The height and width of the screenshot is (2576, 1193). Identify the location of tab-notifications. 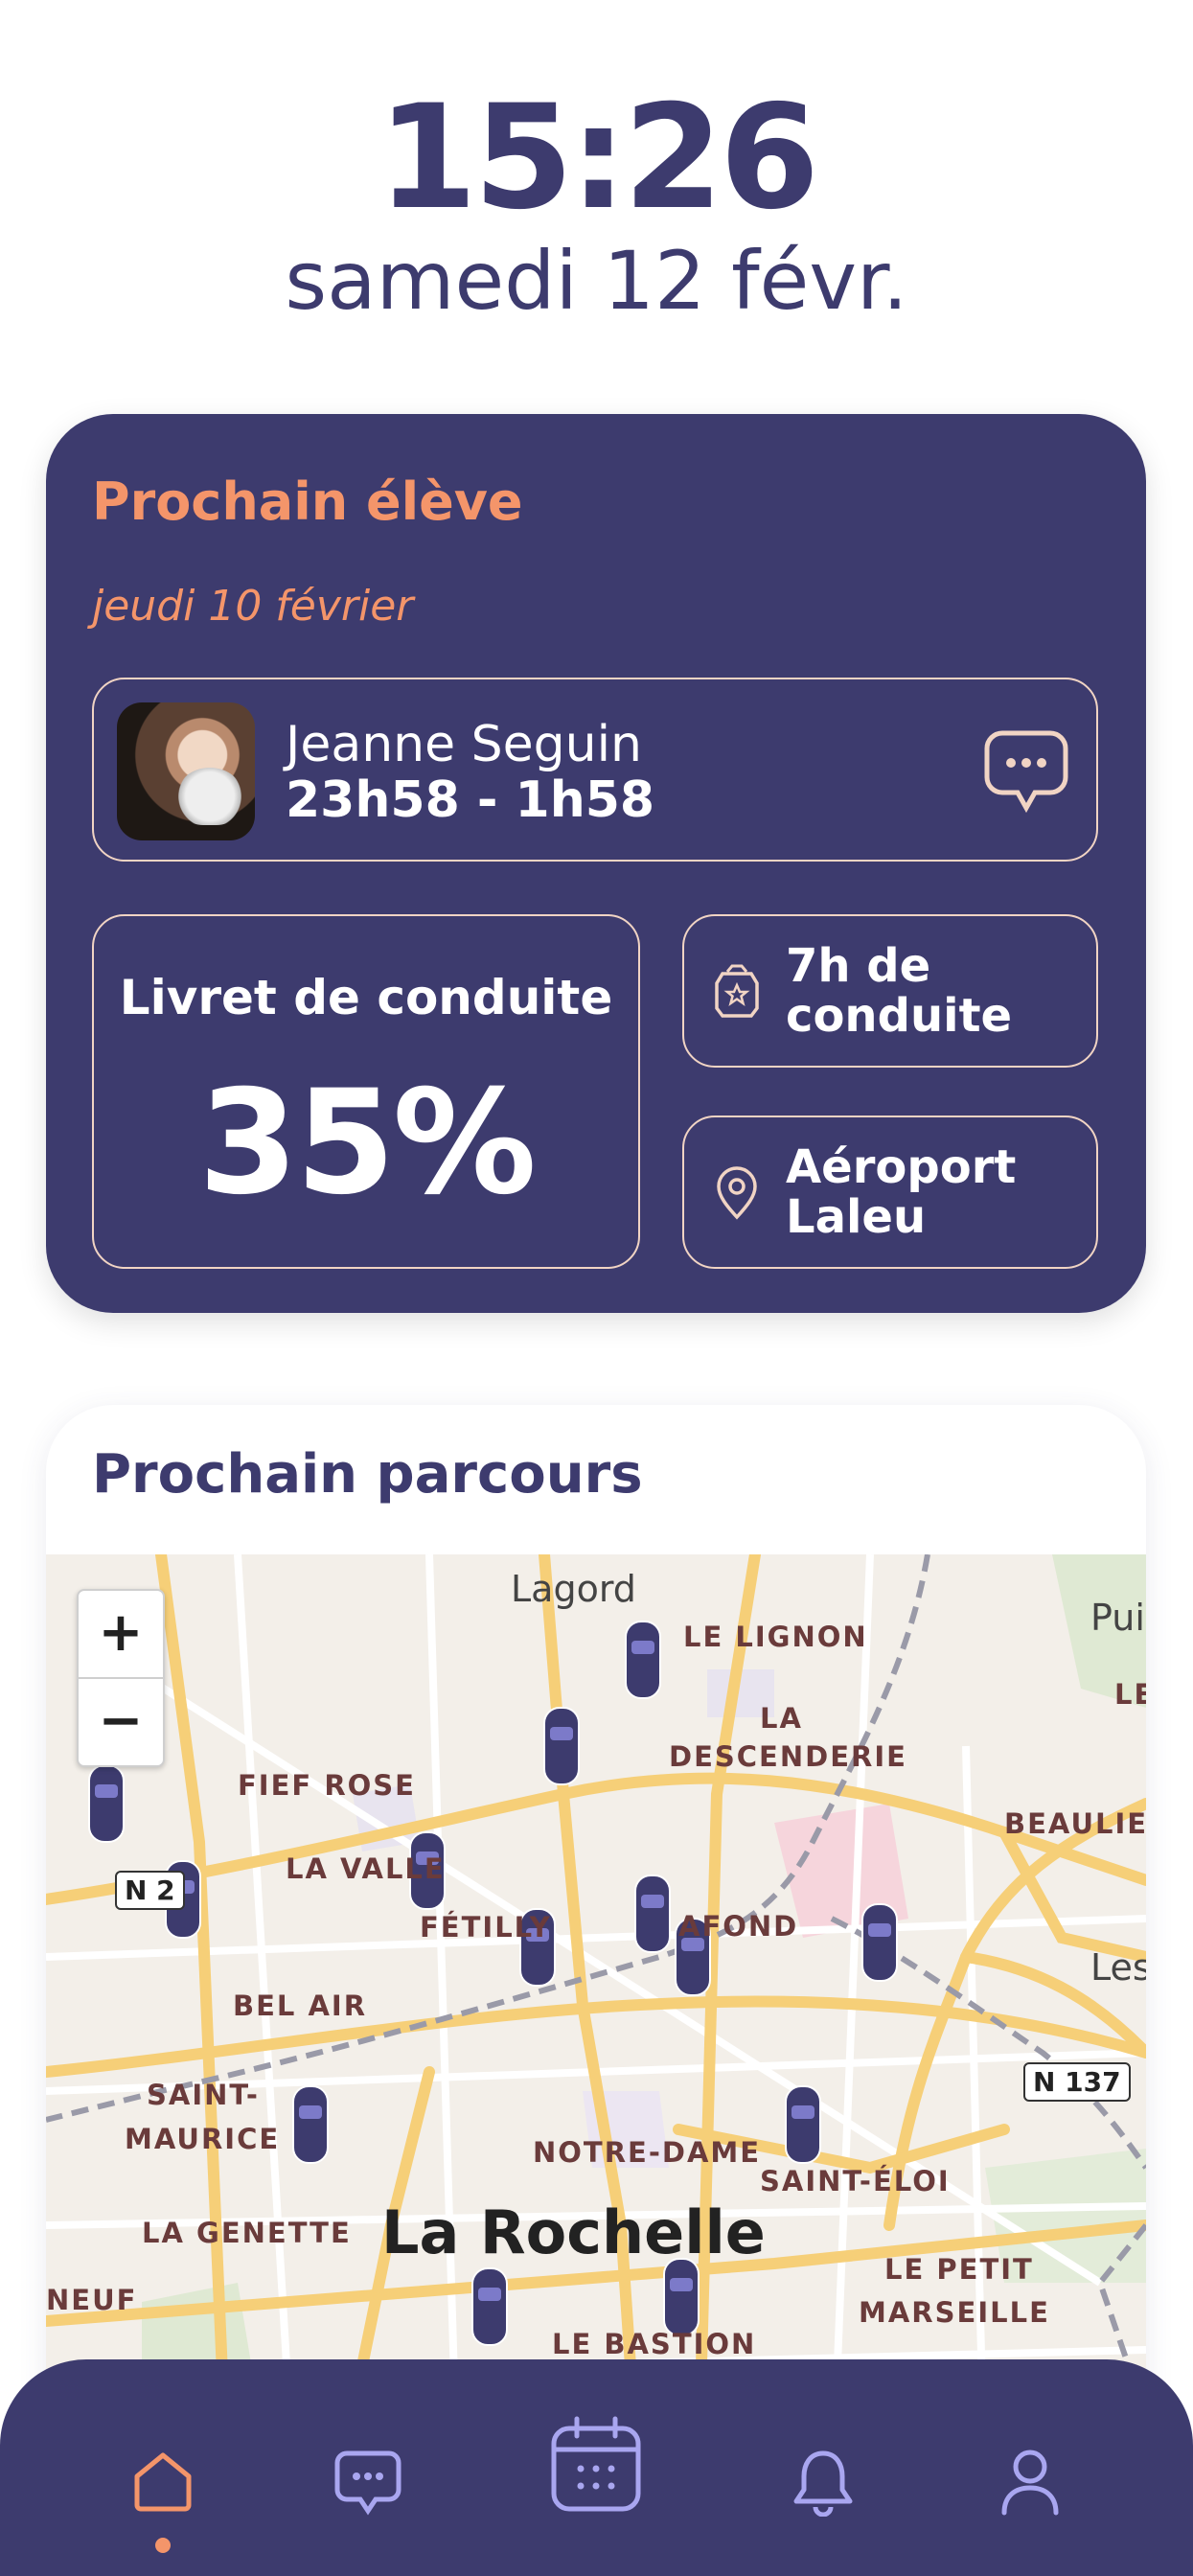
(823, 2467).